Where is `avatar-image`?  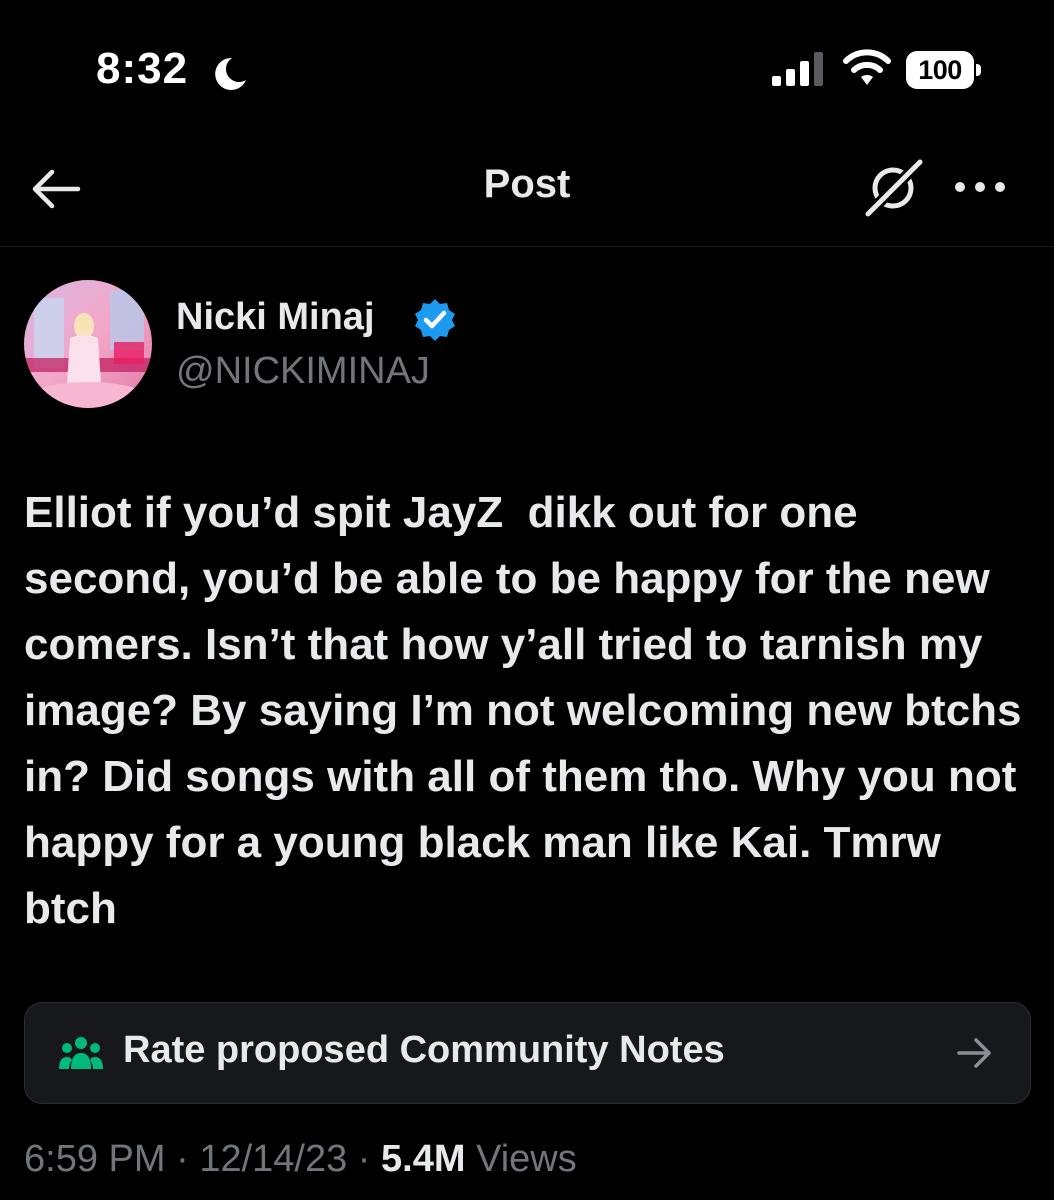 avatar-image is located at coordinates (88, 344).